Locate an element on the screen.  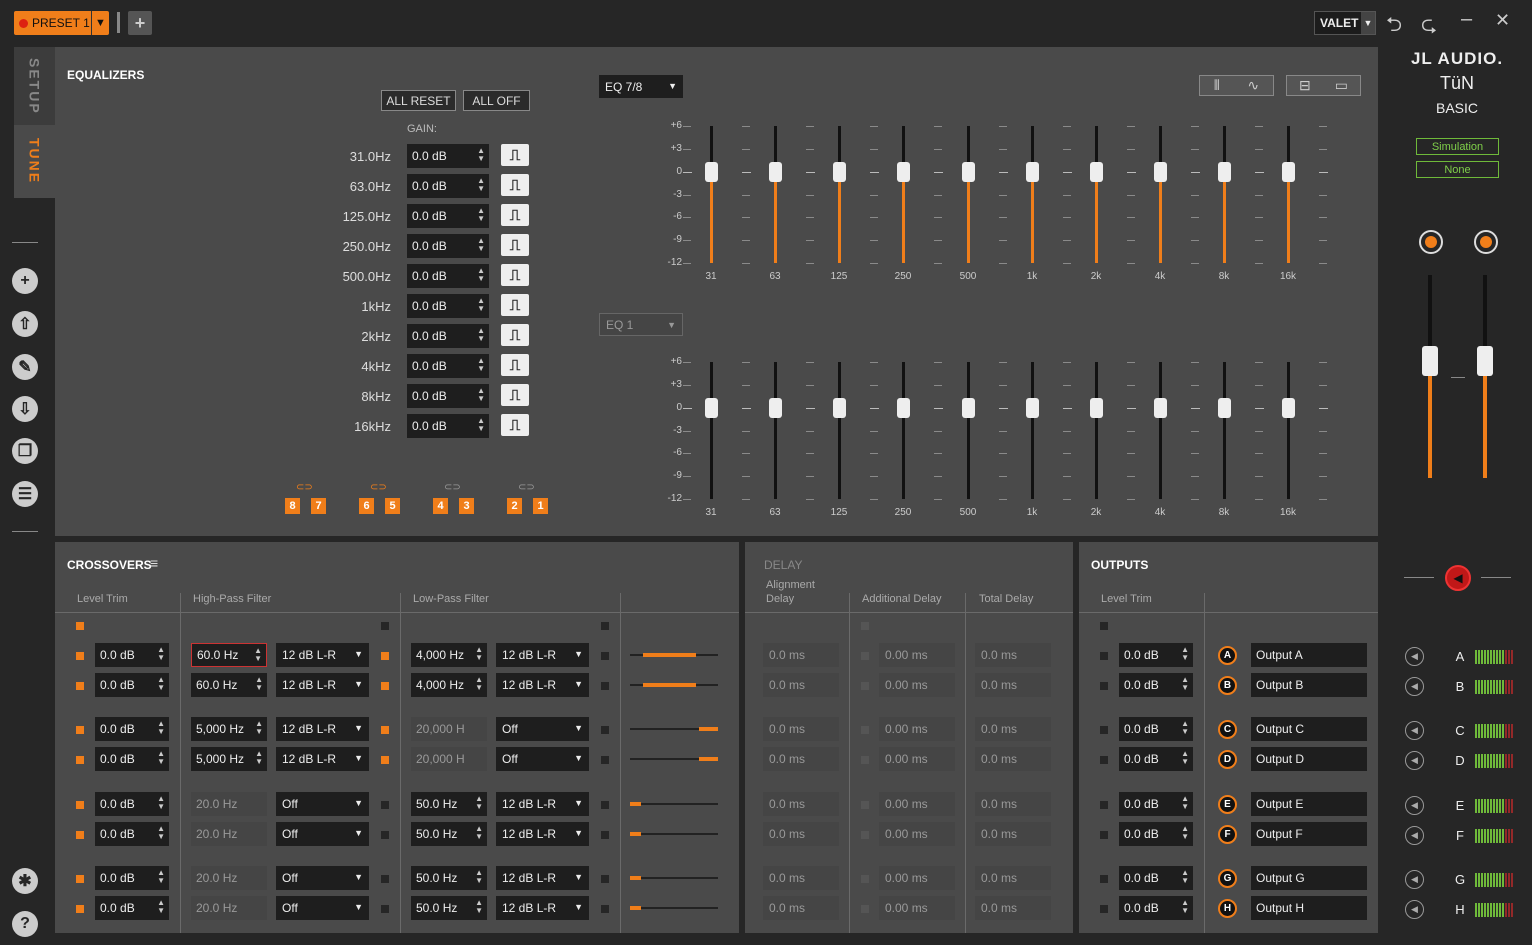
output-name-field: Output A is located at coordinates (1309, 655).